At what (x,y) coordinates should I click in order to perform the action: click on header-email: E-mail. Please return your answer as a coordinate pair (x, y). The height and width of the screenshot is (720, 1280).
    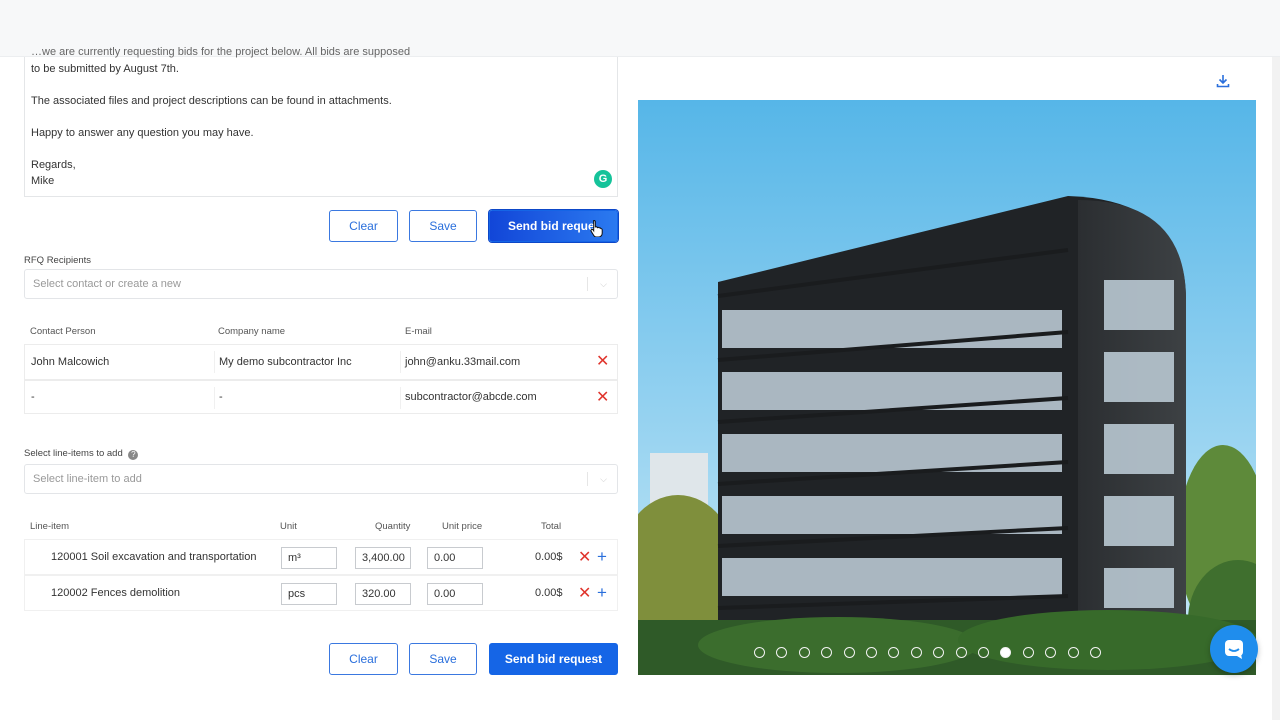
    Looking at the image, I should click on (418, 331).